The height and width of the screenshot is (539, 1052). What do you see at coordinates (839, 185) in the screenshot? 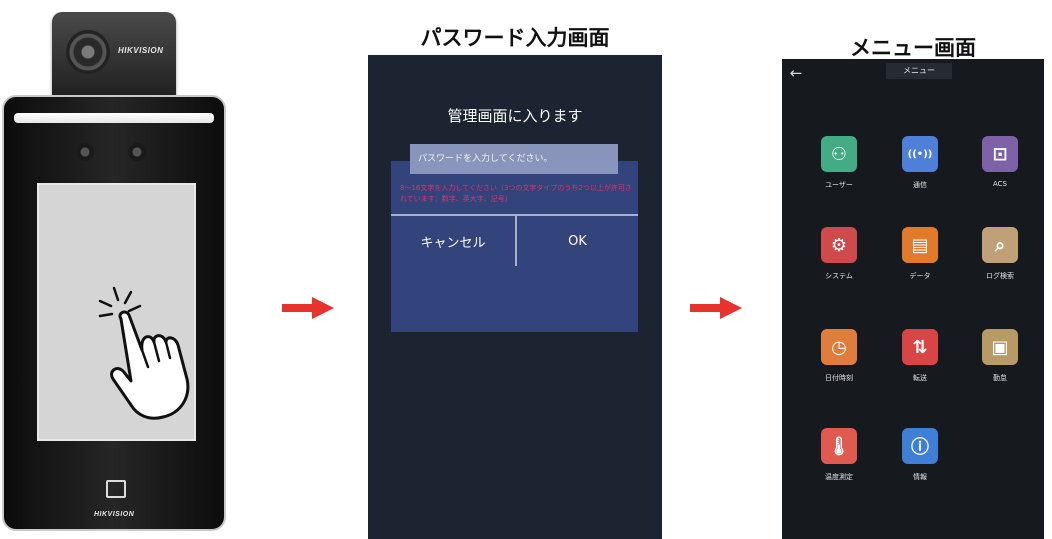
I see `menu-item-label: ユーザー` at bounding box center [839, 185].